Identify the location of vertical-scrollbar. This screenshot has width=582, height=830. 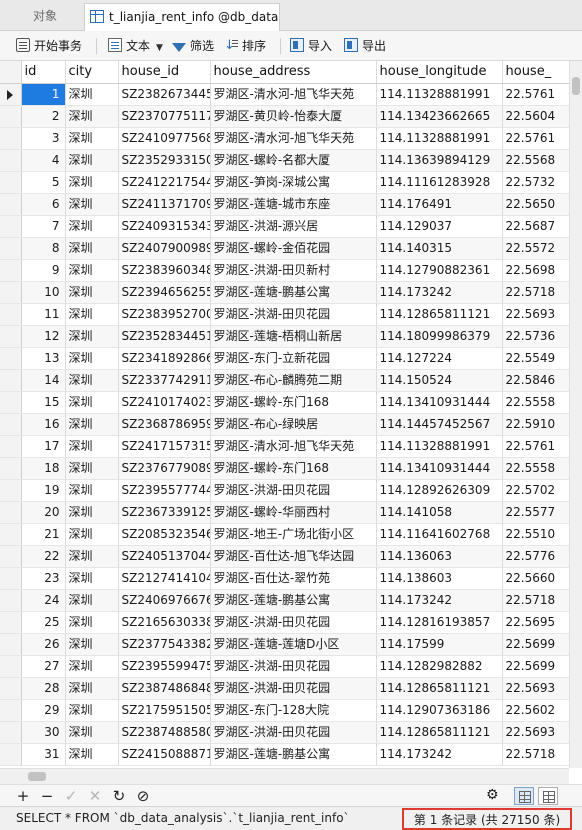
(575, 414).